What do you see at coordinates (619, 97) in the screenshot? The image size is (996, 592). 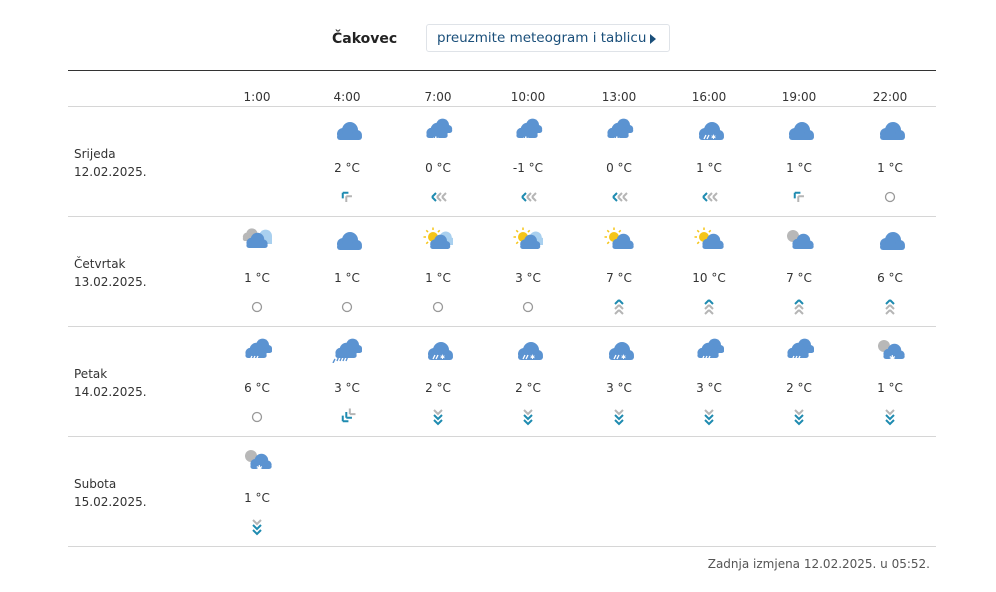 I see `hour-label: 13:00` at bounding box center [619, 97].